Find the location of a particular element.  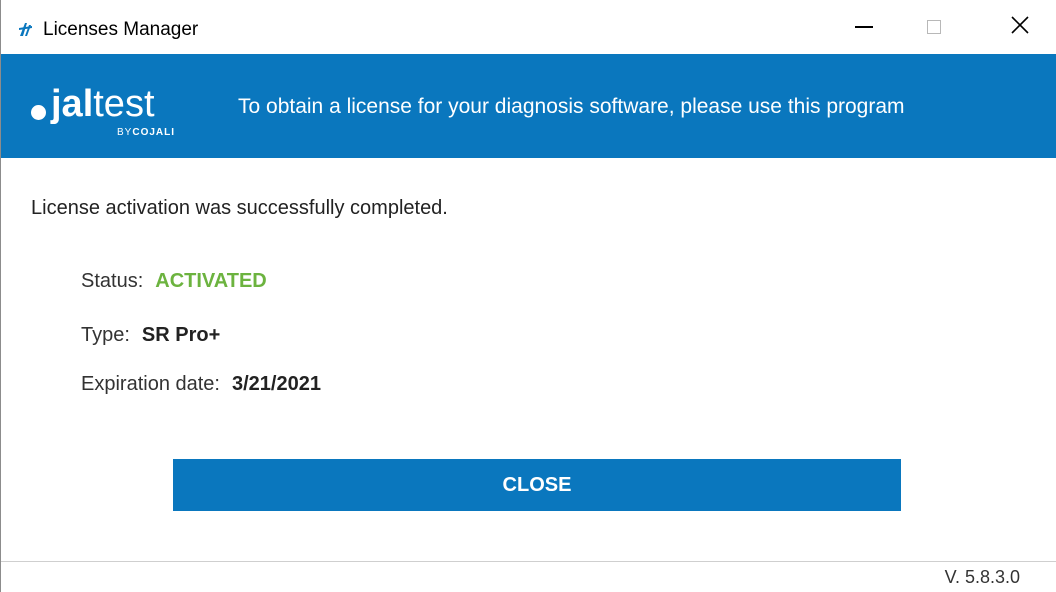

type-row: Type: SR Pro+ is located at coordinates (150, 335).